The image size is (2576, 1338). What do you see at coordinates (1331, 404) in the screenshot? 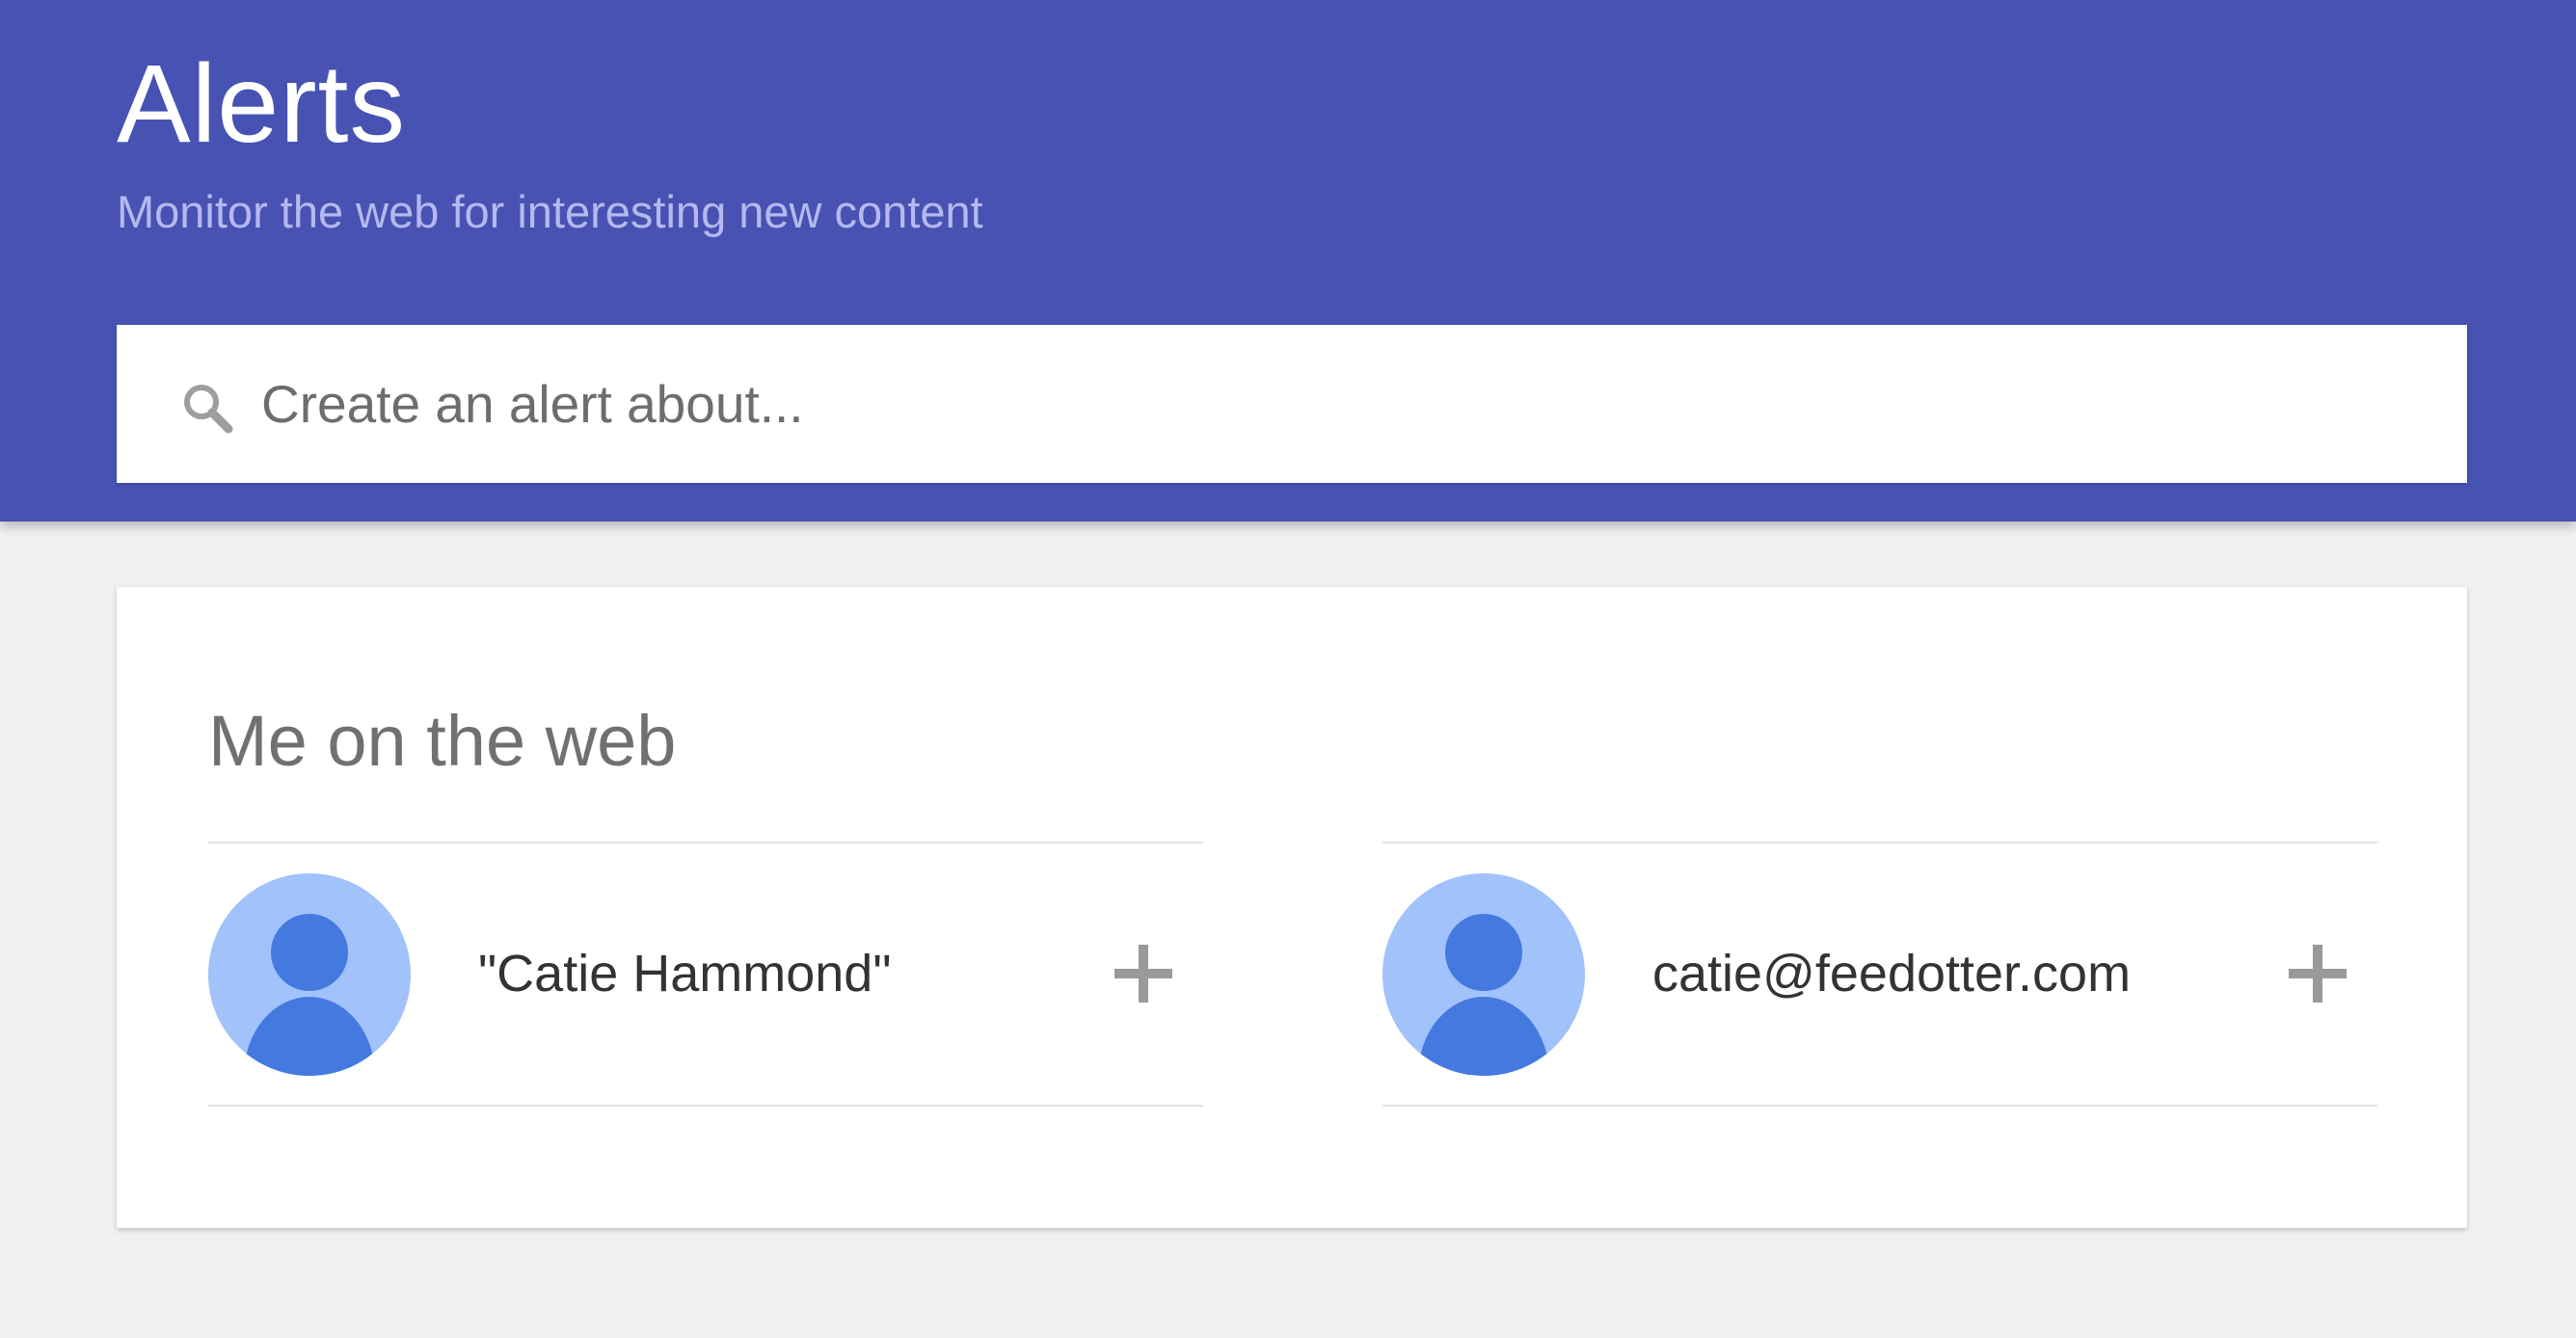
I see `create-alert-input` at bounding box center [1331, 404].